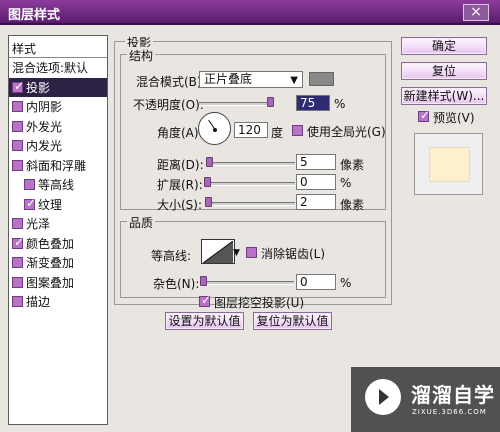 The height and width of the screenshot is (432, 500). I want to click on style-list-item-label: 图案叠加, so click(50, 282).